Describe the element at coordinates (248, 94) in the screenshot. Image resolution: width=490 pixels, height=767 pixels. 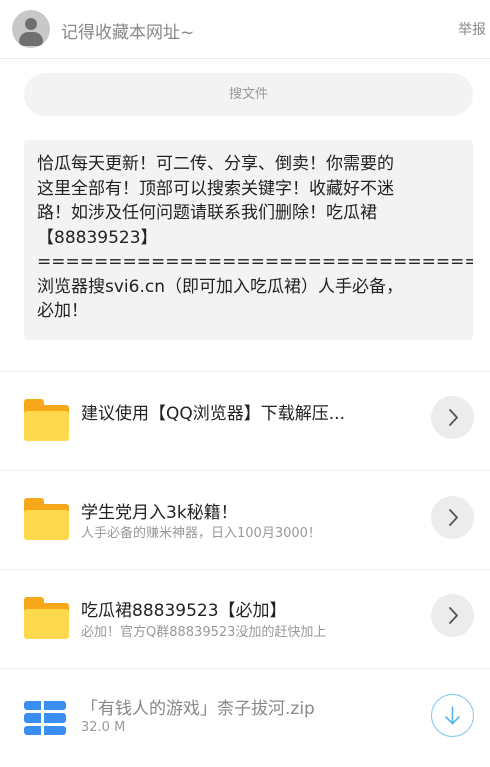
I see `search-input: 搜文件` at that location.